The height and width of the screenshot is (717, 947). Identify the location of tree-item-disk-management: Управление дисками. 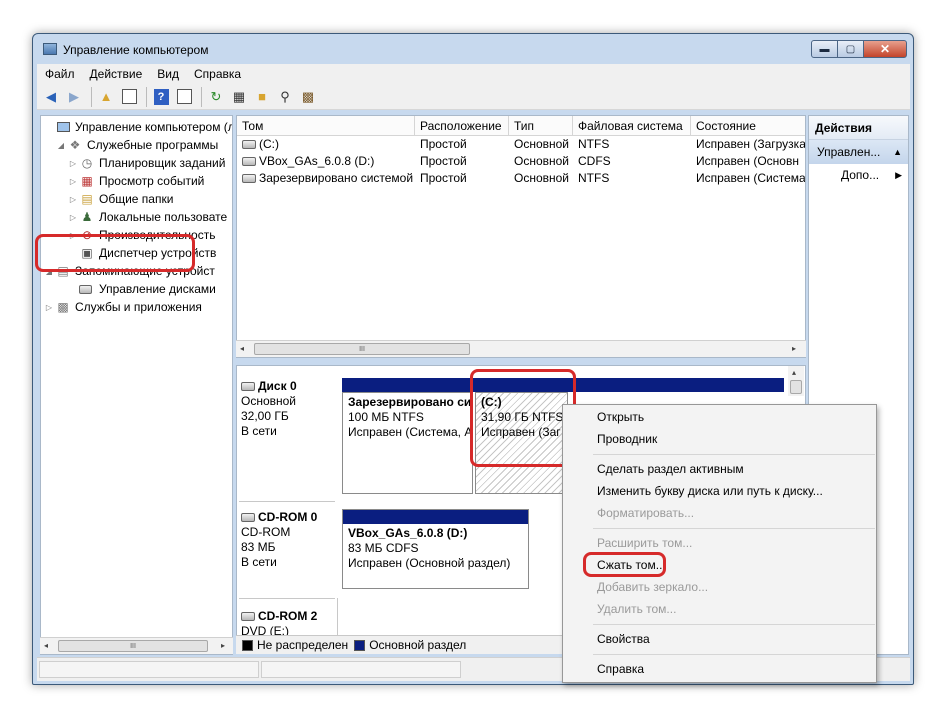
(141, 289).